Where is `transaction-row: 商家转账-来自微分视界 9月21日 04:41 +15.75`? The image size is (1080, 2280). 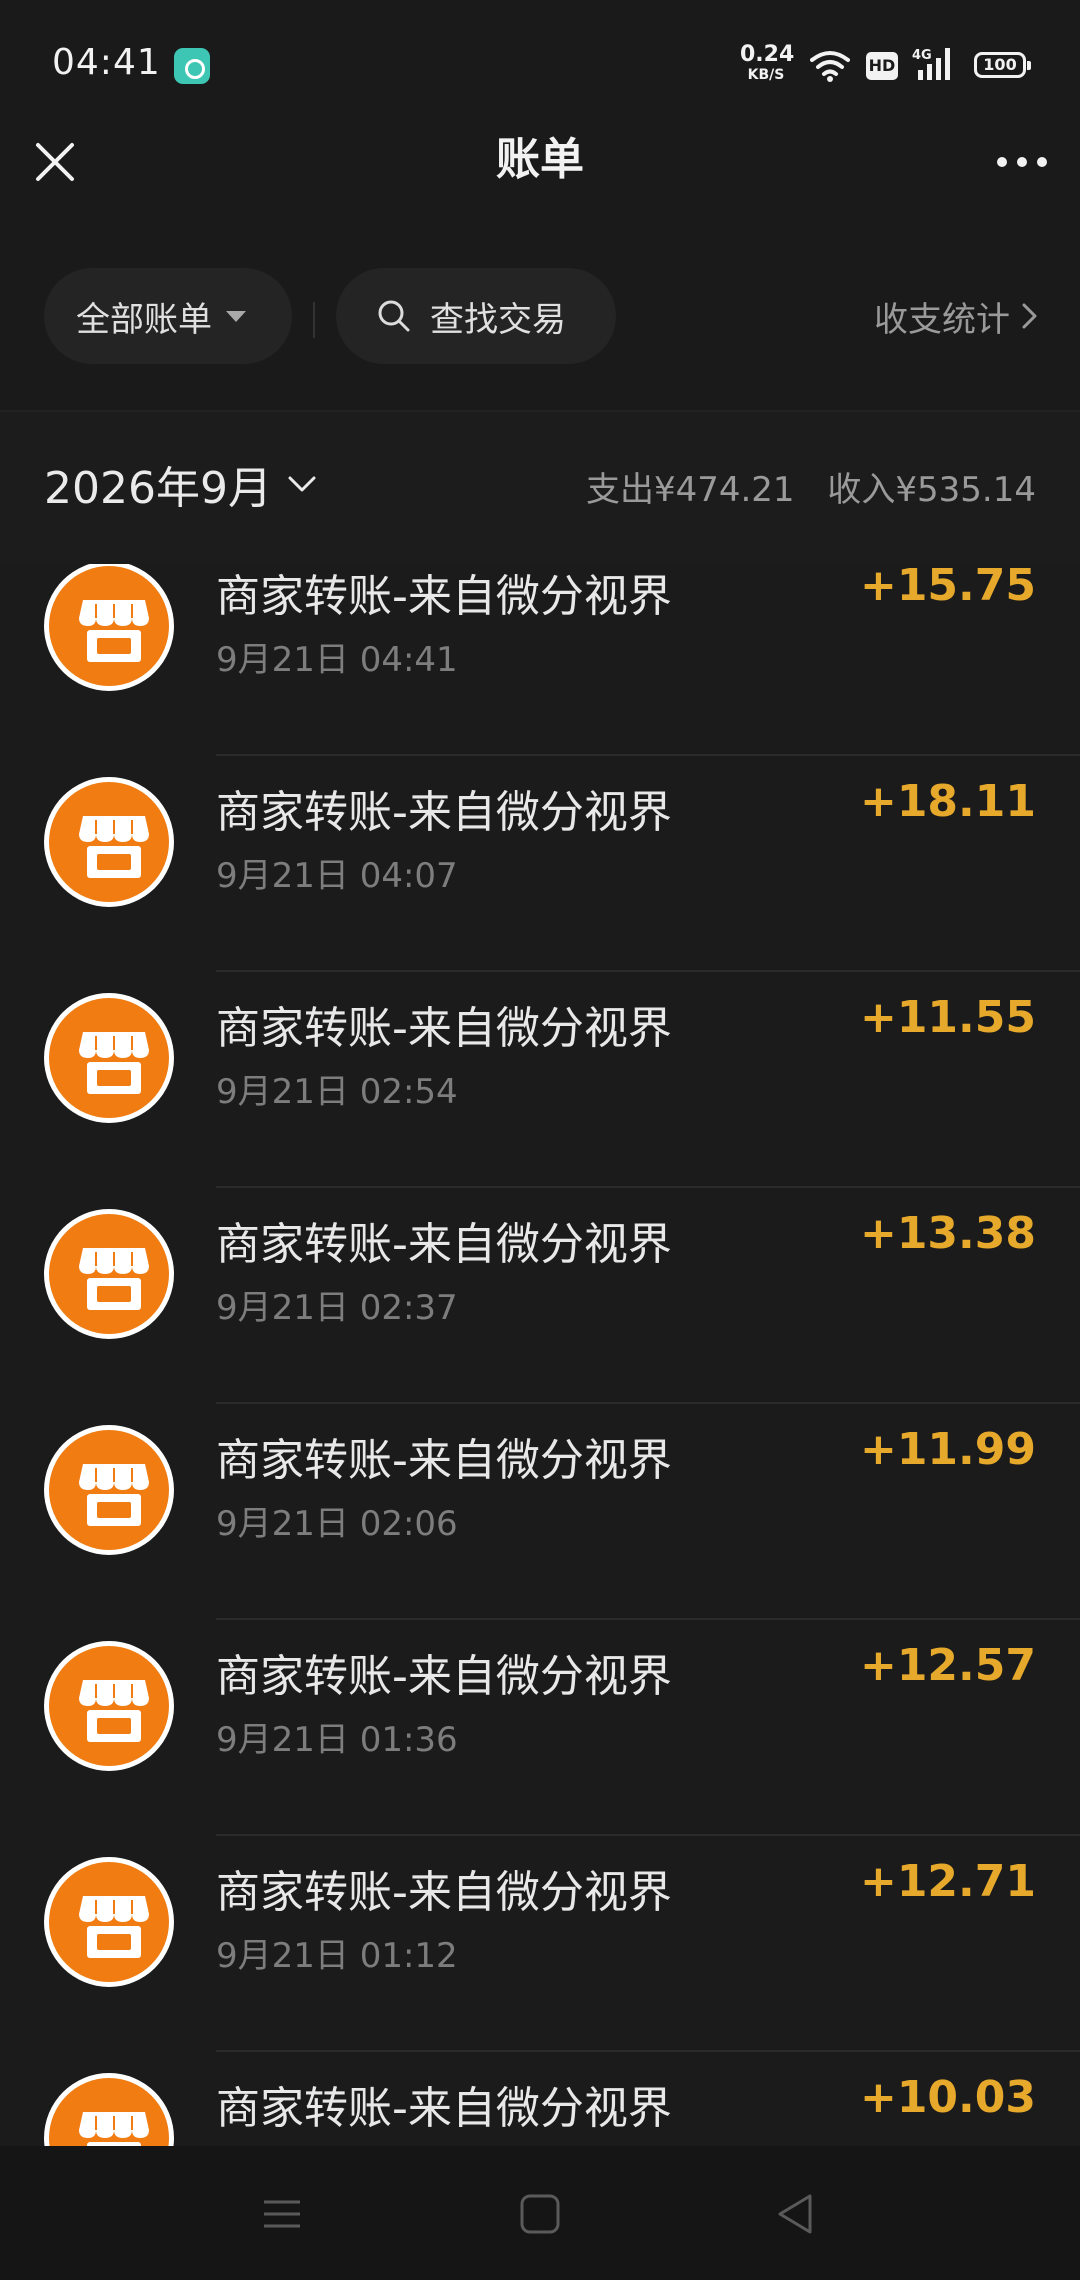
transaction-row: 商家转账-来自微分视界 9月21日 04:41 +15.75 is located at coordinates (540, 660).